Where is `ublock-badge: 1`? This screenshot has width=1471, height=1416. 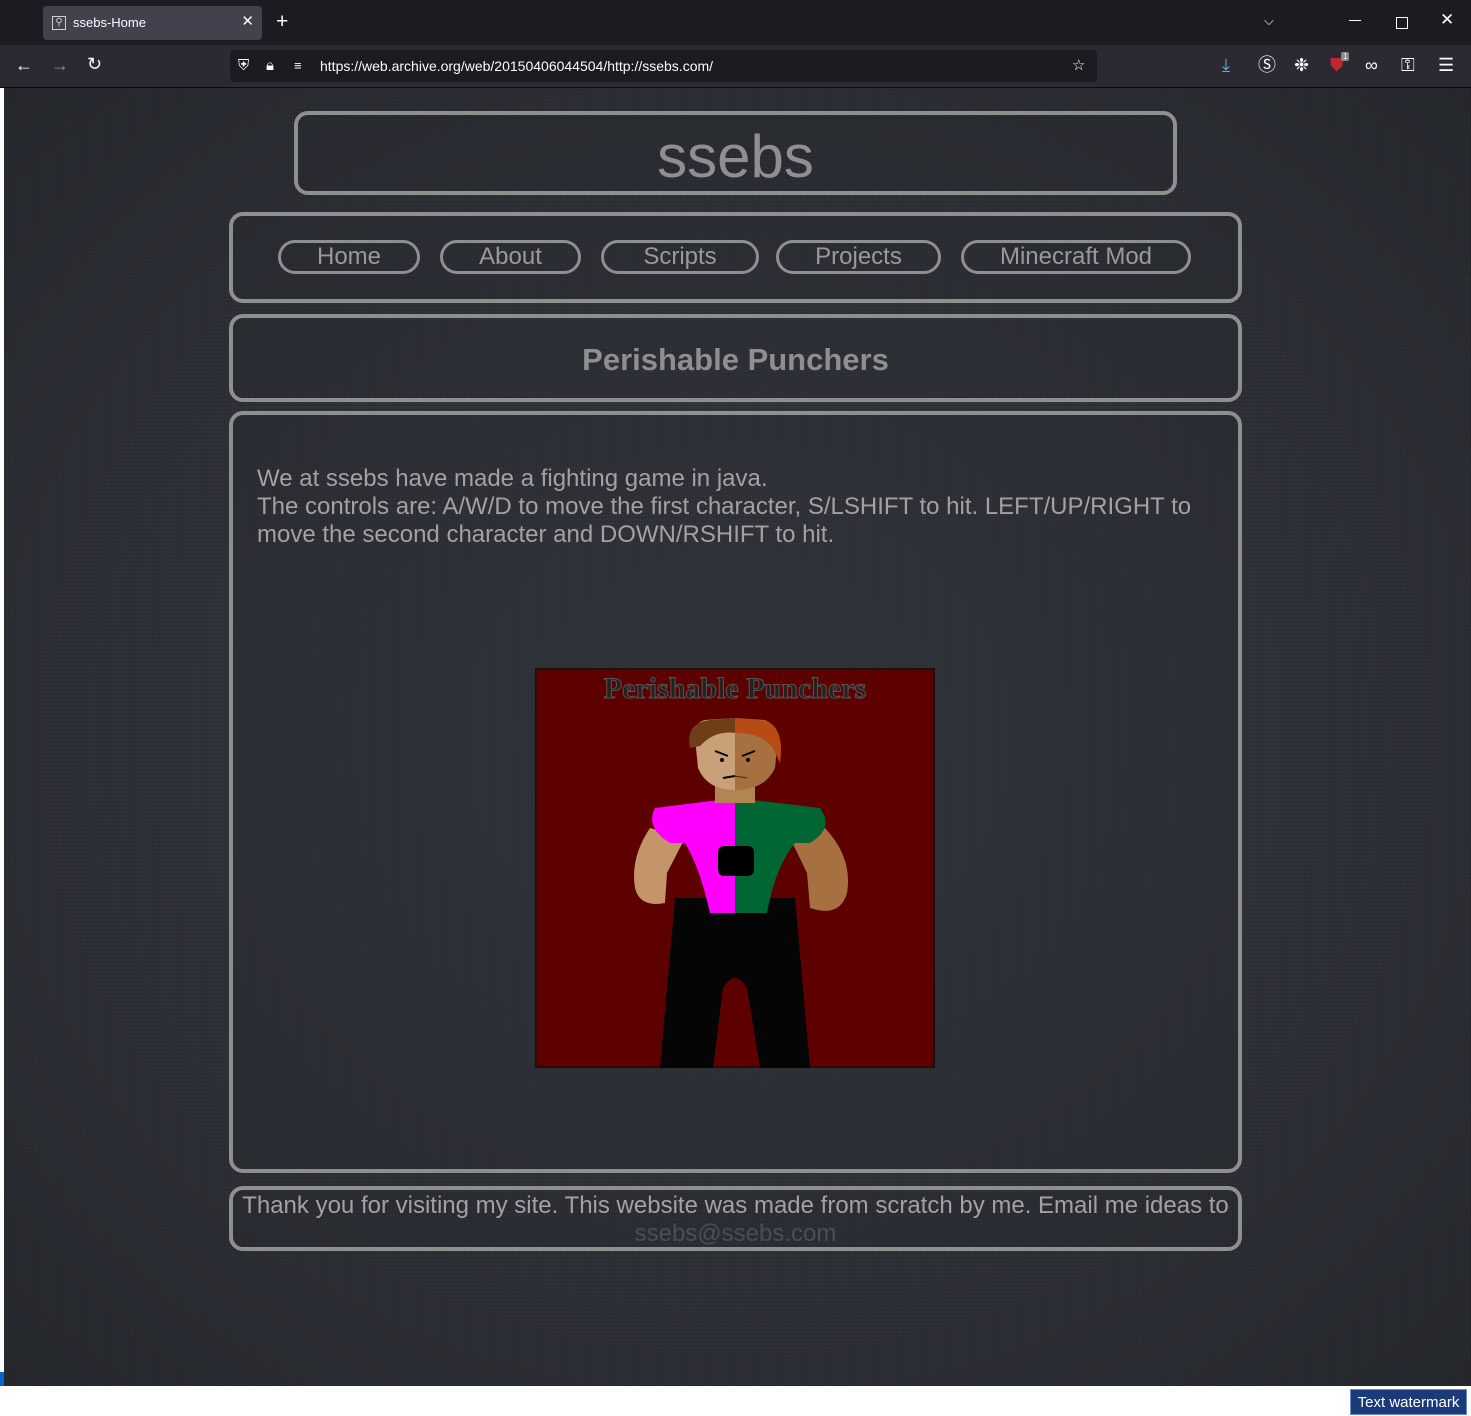
ublock-badge: 1 is located at coordinates (1345, 56).